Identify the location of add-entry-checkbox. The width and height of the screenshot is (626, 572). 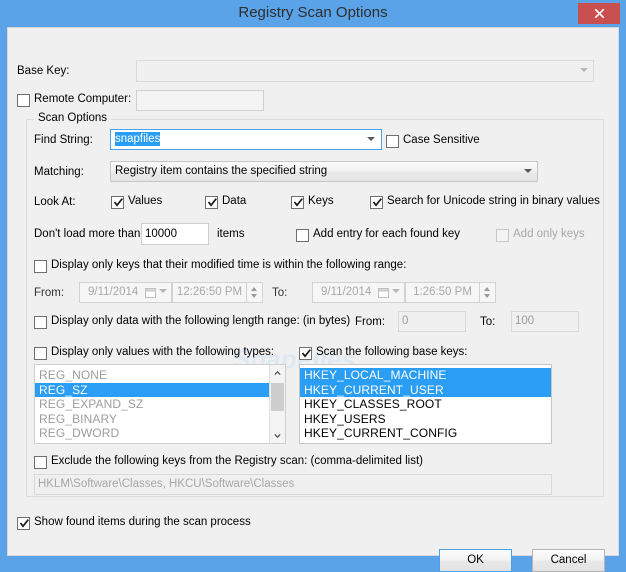
(302, 235).